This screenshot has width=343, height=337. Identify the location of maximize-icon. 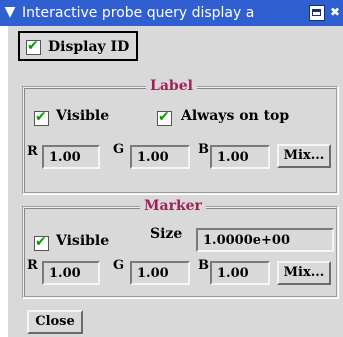
(317, 13).